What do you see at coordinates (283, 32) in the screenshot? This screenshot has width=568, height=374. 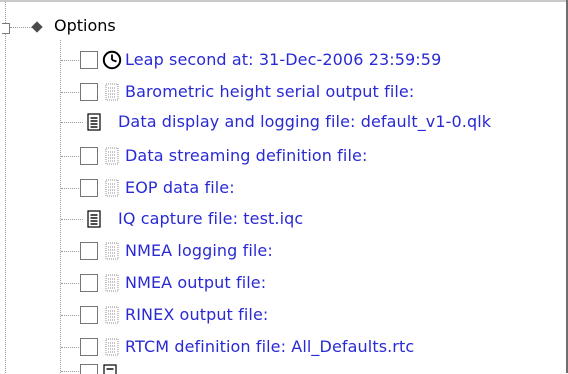 I see `tree-item-leap-second` at bounding box center [283, 32].